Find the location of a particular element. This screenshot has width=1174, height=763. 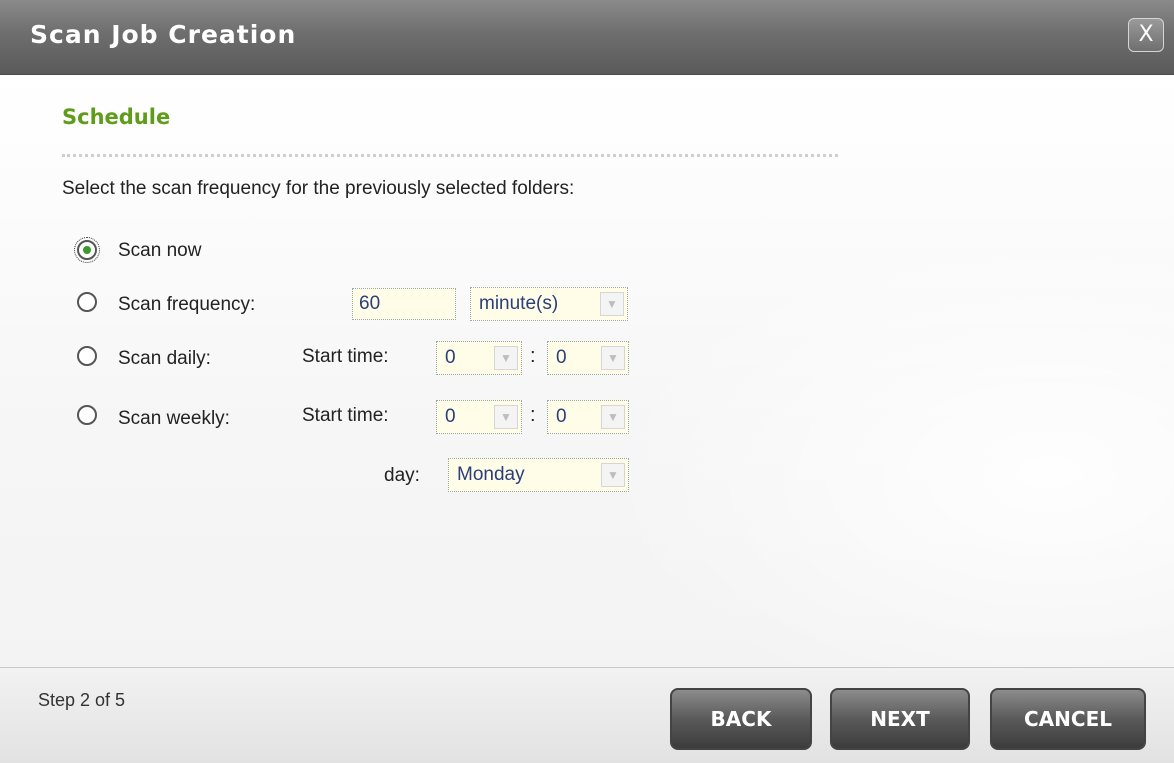

weekly-minute-select: 0 ▼ is located at coordinates (588, 417).